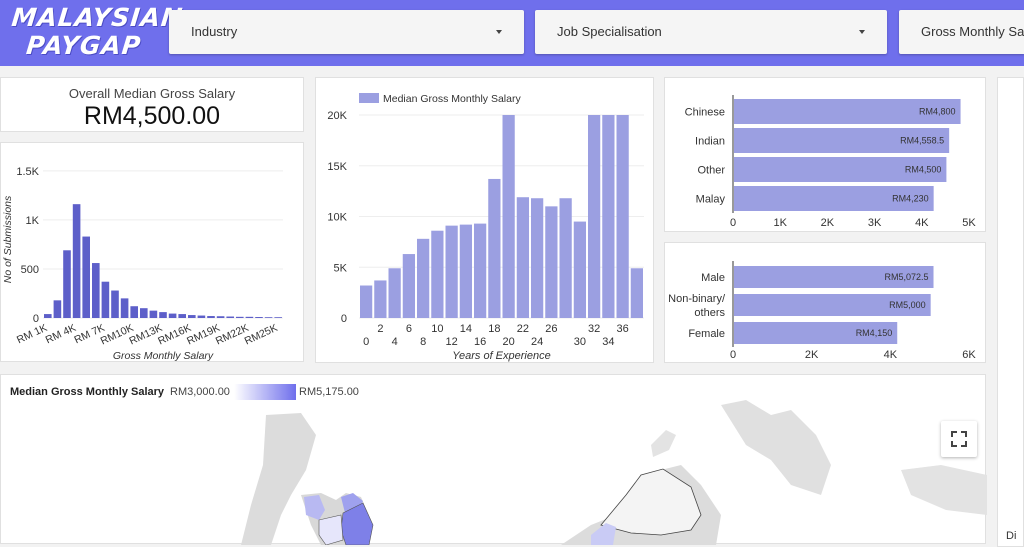 The image size is (1024, 547). What do you see at coordinates (523, 329) in the screenshot?
I see `x-tick-label: 22` at bounding box center [523, 329].